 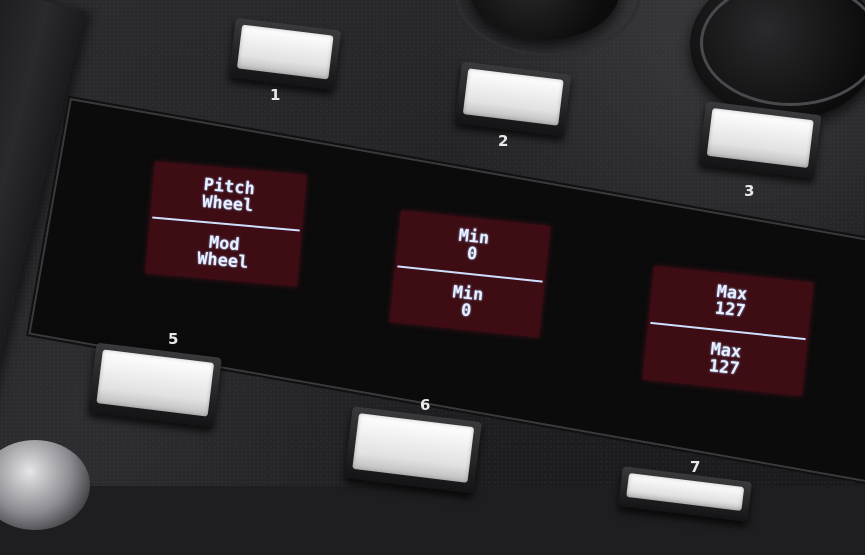 What do you see at coordinates (226, 224) in the screenshot?
I see `oled-display-1: Pitch Wheel Mod Wheel` at bounding box center [226, 224].